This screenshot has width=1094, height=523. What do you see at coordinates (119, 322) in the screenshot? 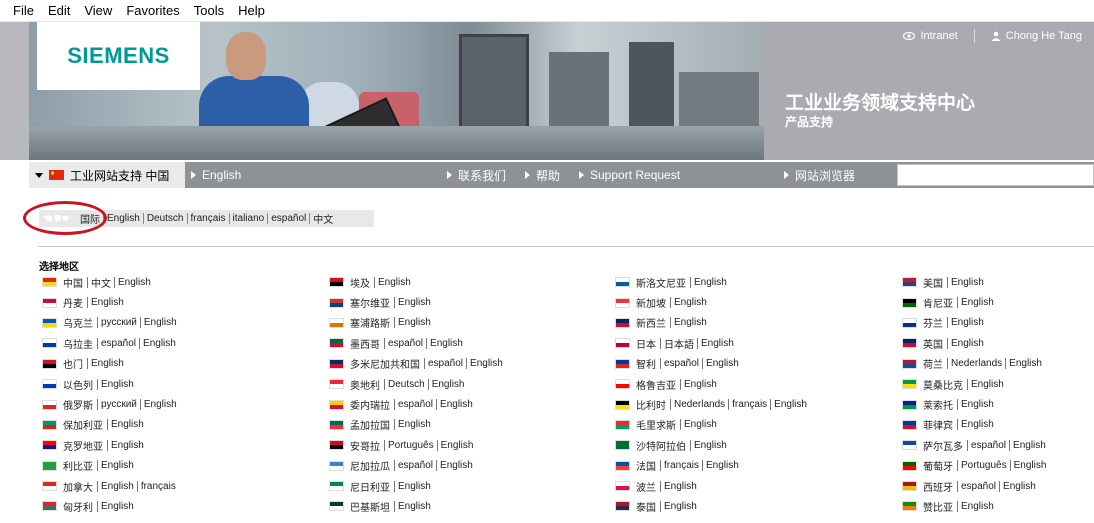
I see `country-language-link: русский` at bounding box center [119, 322].